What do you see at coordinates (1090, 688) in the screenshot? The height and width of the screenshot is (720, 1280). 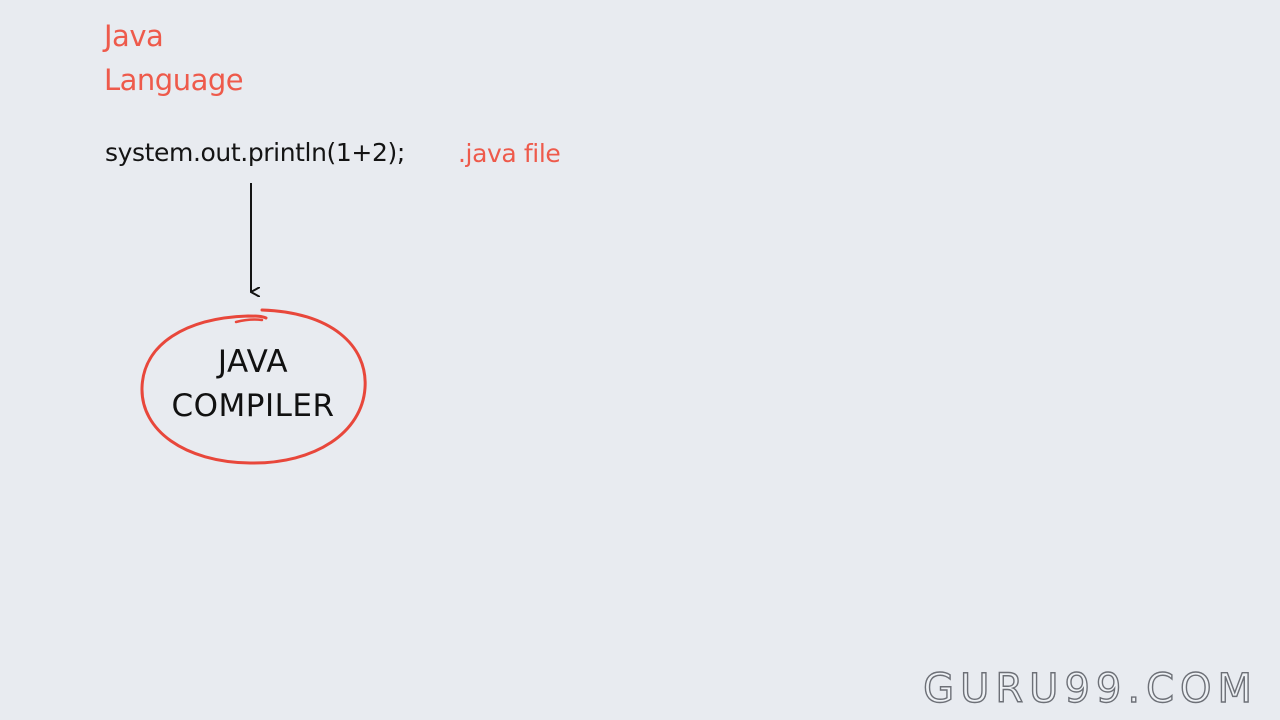 I see `site-watermark: GURU99.COM` at bounding box center [1090, 688].